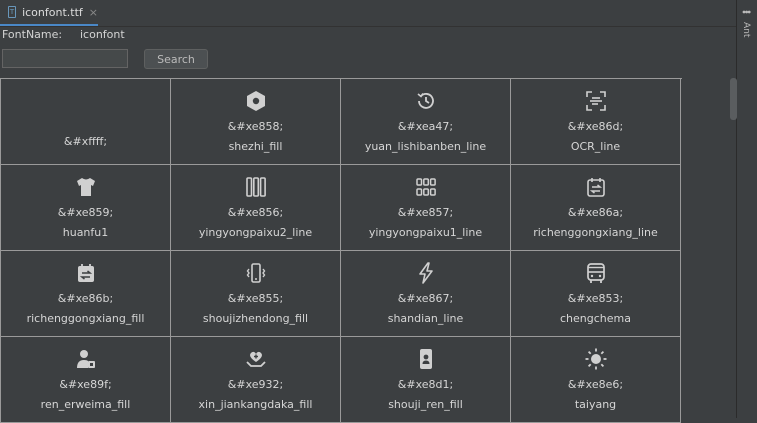 The image size is (757, 423). Describe the element at coordinates (102, 34) in the screenshot. I see `fontname-value: iconfont` at that location.